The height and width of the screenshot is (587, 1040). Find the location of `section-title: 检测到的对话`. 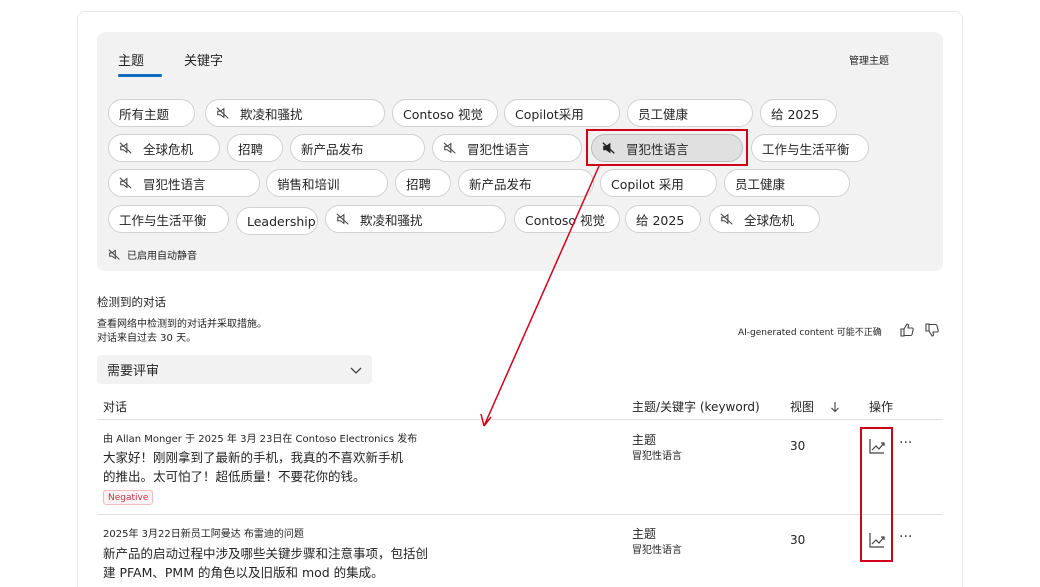

section-title: 检测到的对话 is located at coordinates (131, 302).